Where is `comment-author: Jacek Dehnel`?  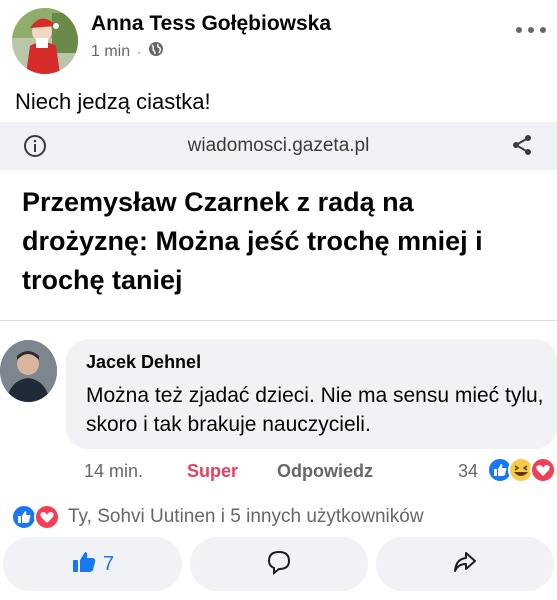
comment-author: Jacek Dehnel is located at coordinates (143, 362).